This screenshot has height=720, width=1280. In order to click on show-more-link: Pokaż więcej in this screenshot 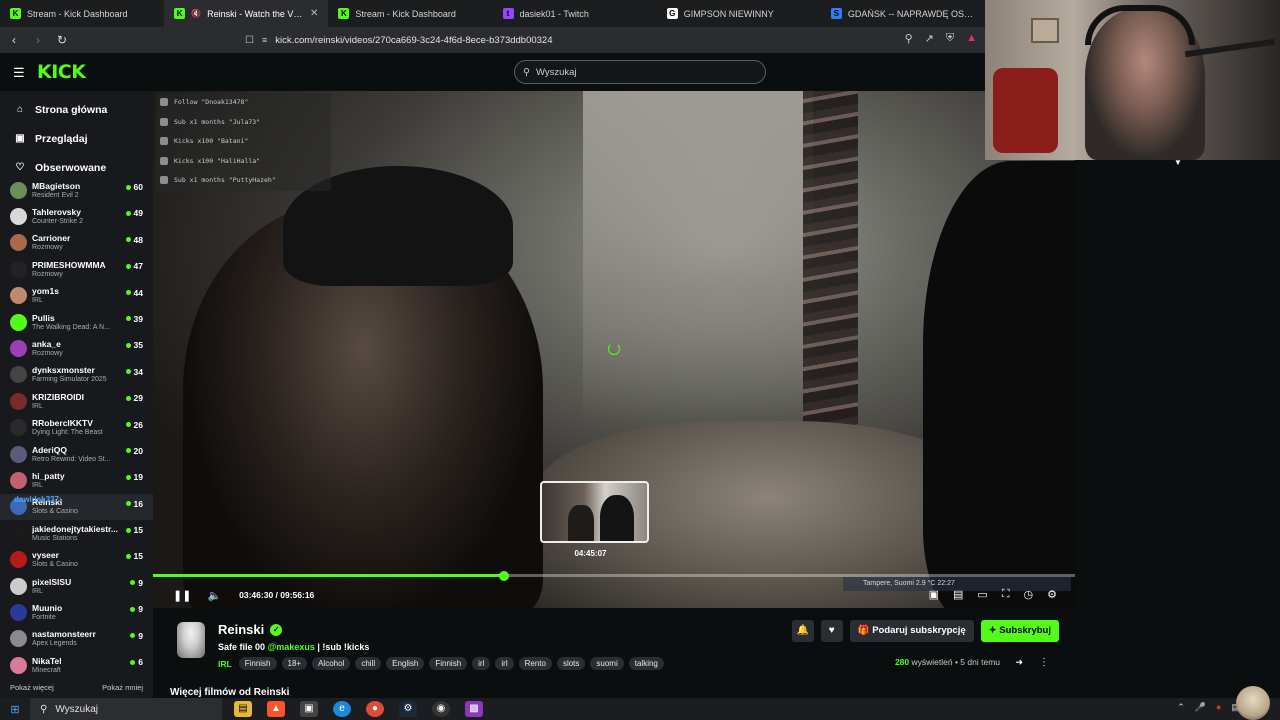, I will do `click(32, 687)`.